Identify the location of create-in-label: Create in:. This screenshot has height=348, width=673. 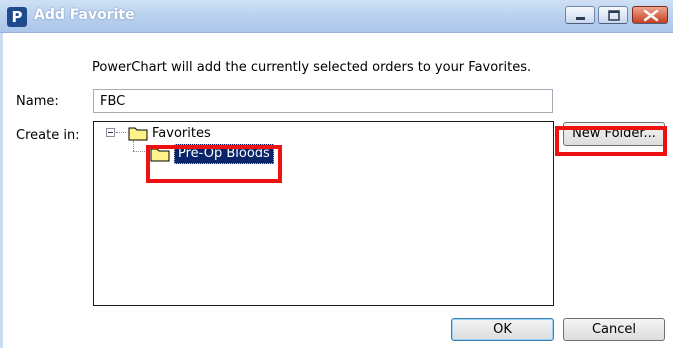
(48, 135).